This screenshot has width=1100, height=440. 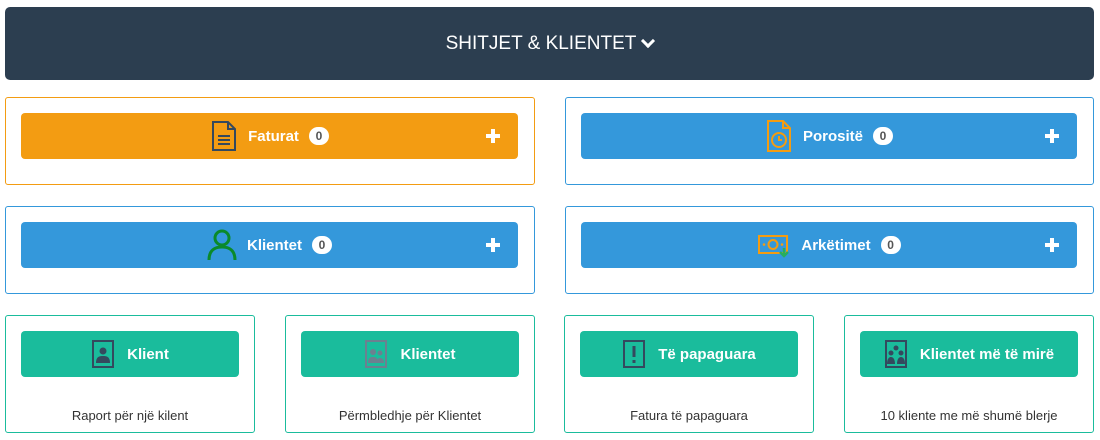 I want to click on faturat-button: Faturat 0, so click(x=269, y=136).